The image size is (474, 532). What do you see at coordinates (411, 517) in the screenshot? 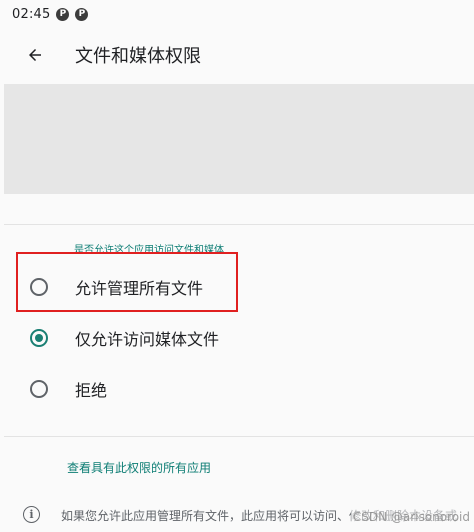
I see `watermark: CSDN @arisonoroid` at bounding box center [411, 517].